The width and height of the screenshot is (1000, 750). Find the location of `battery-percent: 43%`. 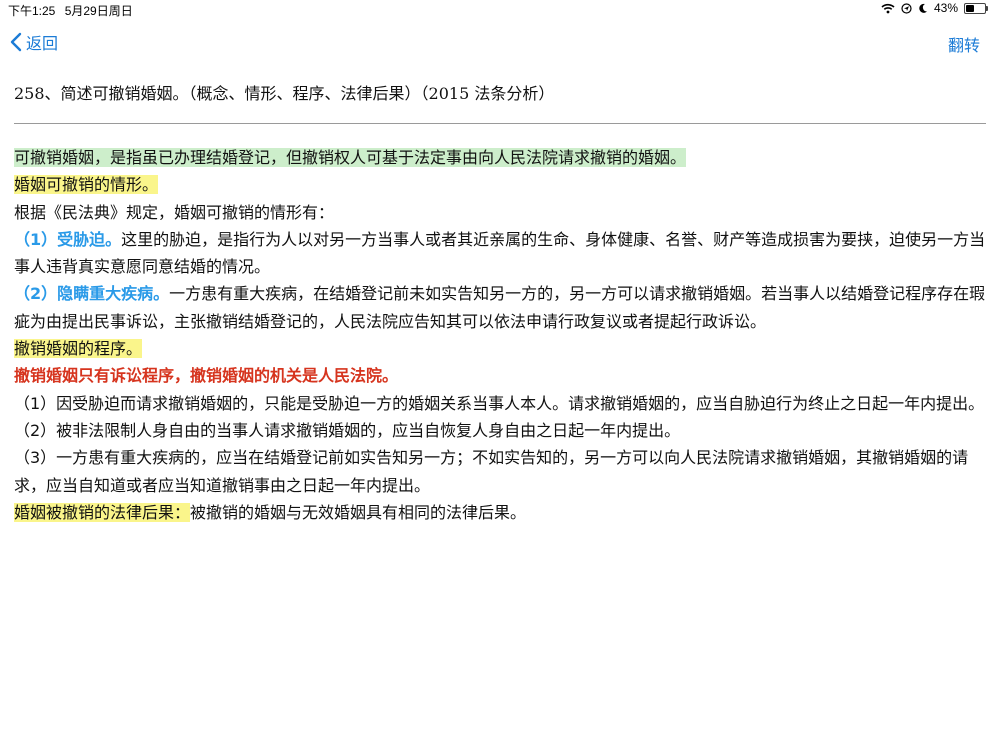

battery-percent: 43% is located at coordinates (945, 8).